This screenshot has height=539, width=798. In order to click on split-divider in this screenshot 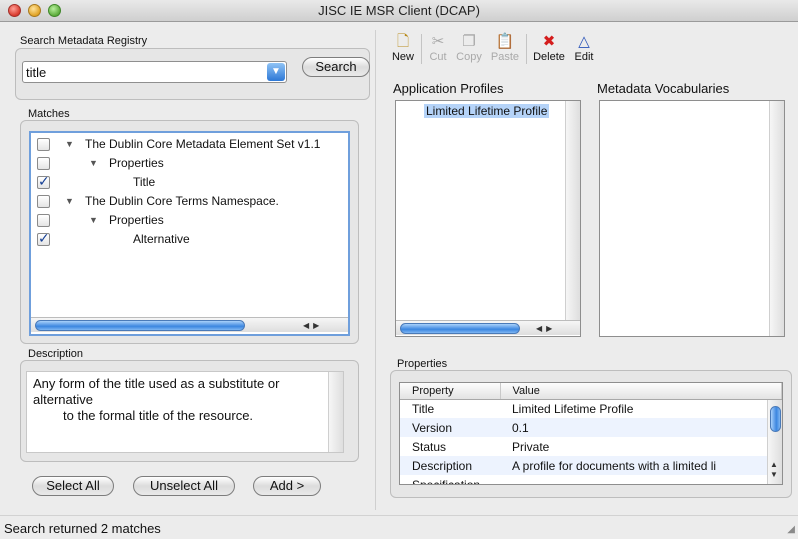, I will do `click(375, 270)`.